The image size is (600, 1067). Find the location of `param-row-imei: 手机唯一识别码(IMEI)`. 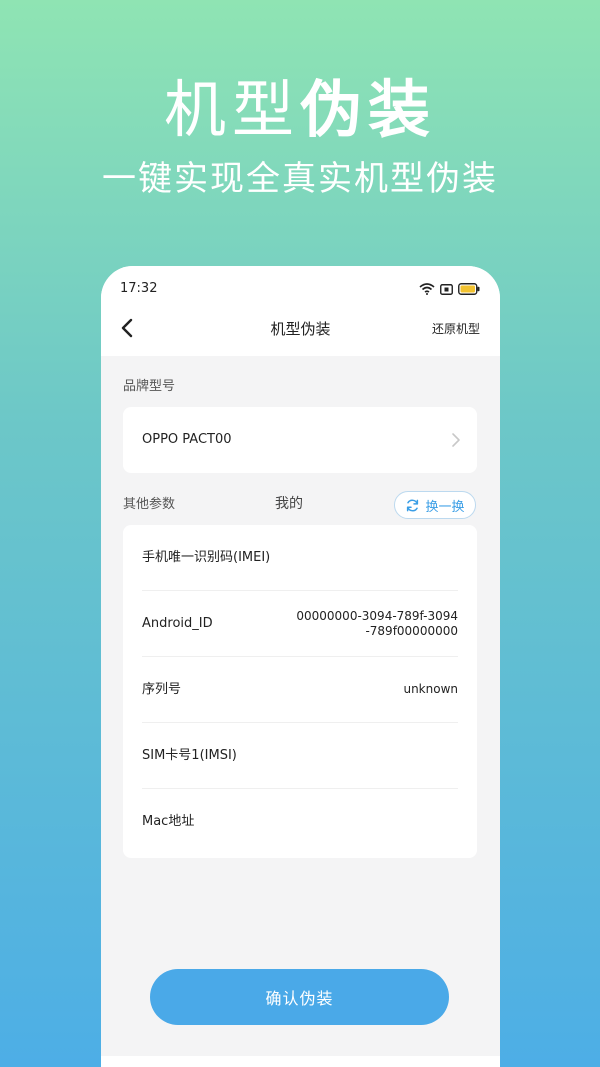

param-row-imei: 手机唯一识别码(IMEI) is located at coordinates (300, 558).